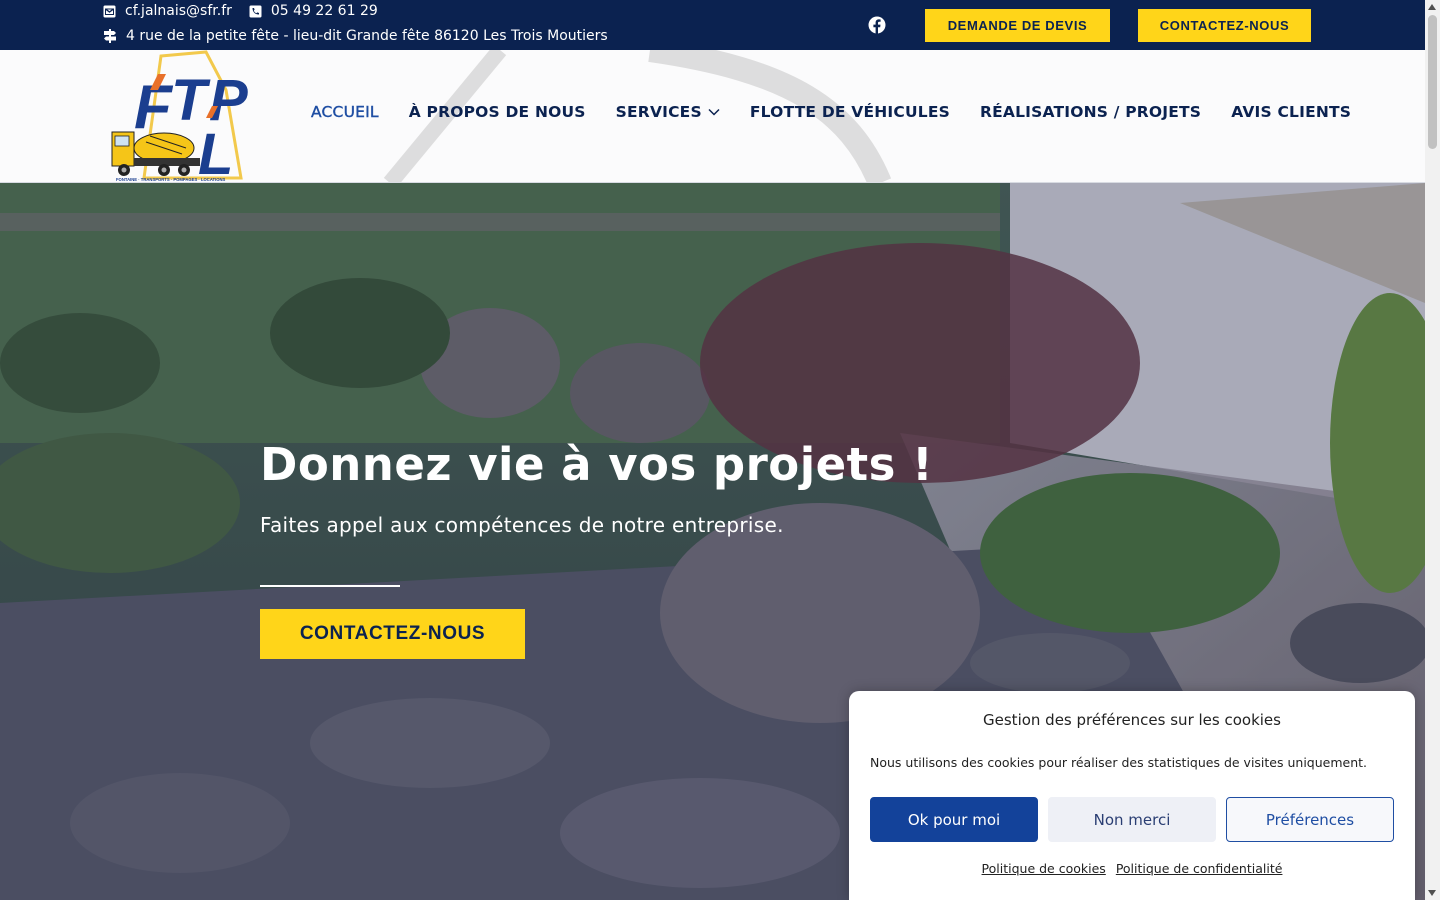  I want to click on email-link: cf.jalnais@sfr.fr, so click(178, 11).